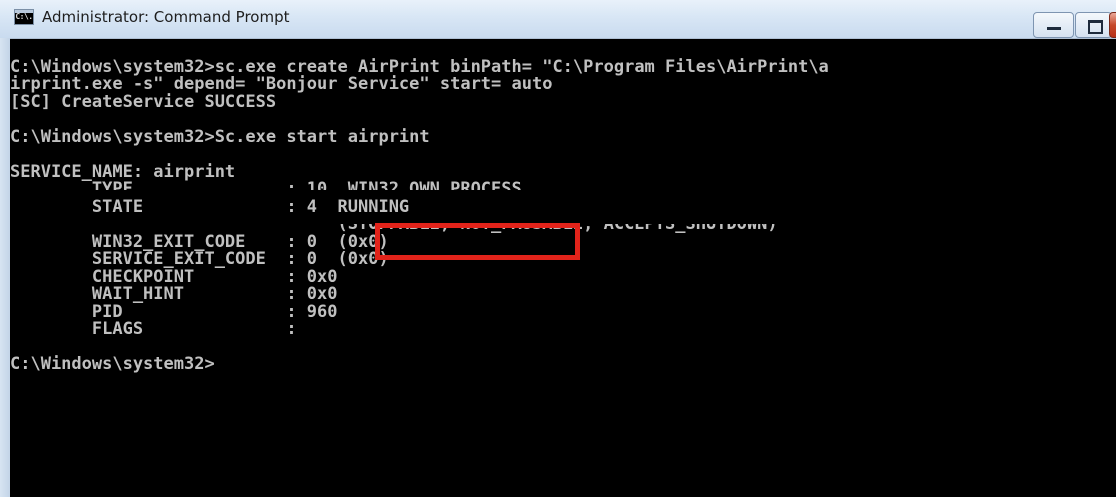 Image resolution: width=1116 pixels, height=497 pixels. I want to click on window-frame-left, so click(5, 267).